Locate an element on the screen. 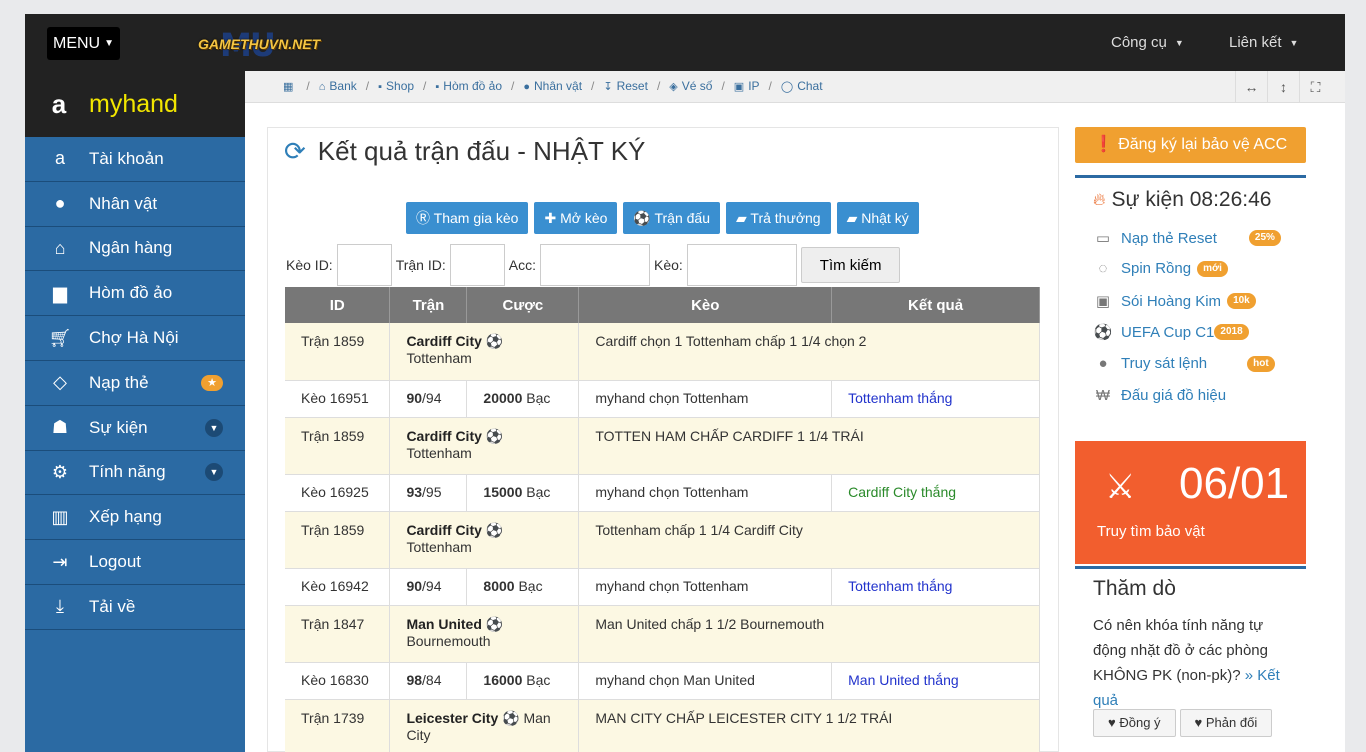  sidebar-item-account: a Tài khoản is located at coordinates (135, 159).